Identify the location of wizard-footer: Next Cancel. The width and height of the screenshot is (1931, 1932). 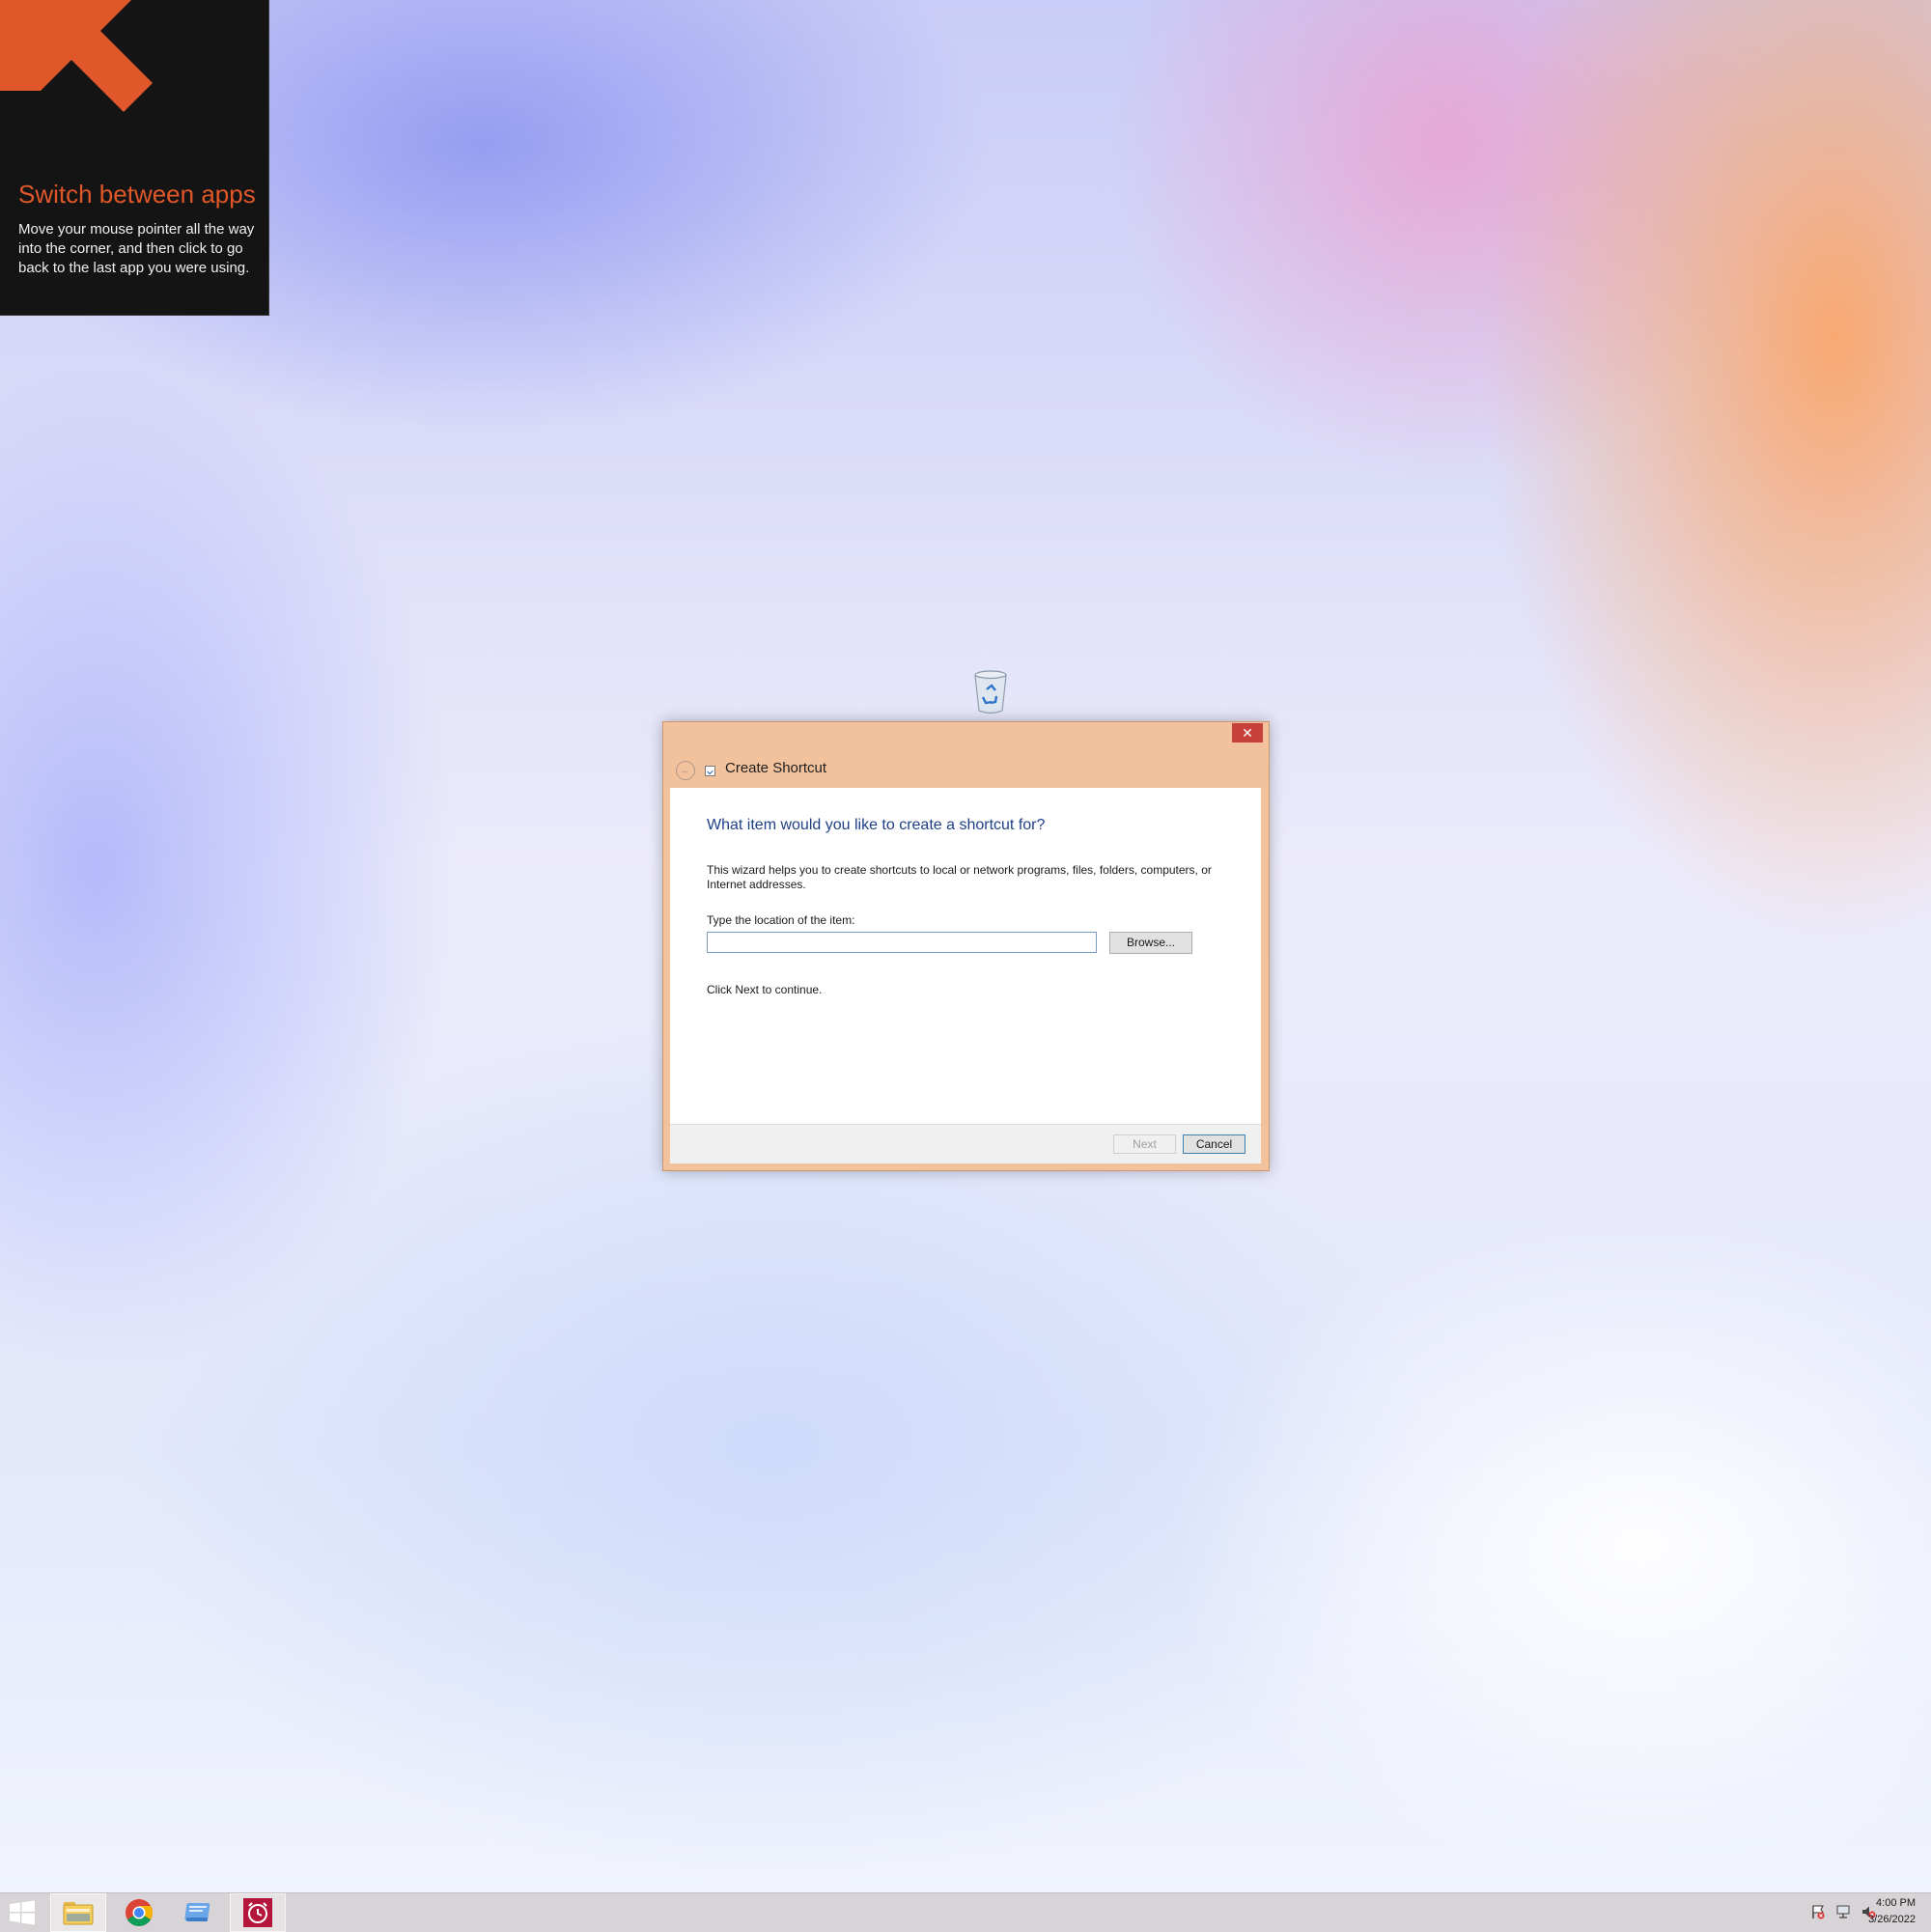
(965, 1143).